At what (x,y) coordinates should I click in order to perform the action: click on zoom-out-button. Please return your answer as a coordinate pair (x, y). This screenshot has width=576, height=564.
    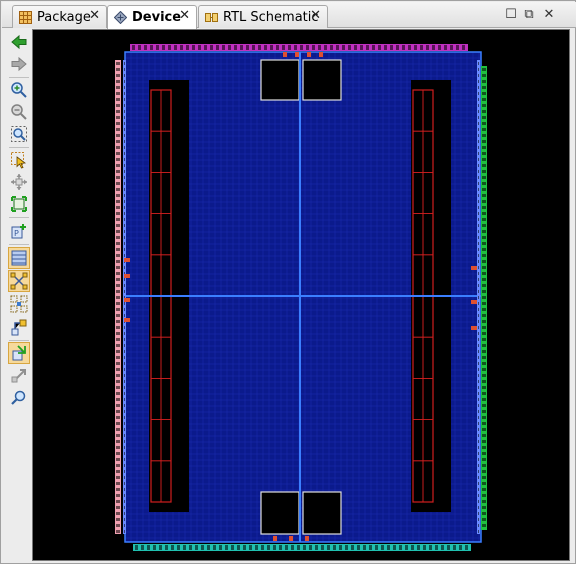
    Looking at the image, I should click on (19, 112).